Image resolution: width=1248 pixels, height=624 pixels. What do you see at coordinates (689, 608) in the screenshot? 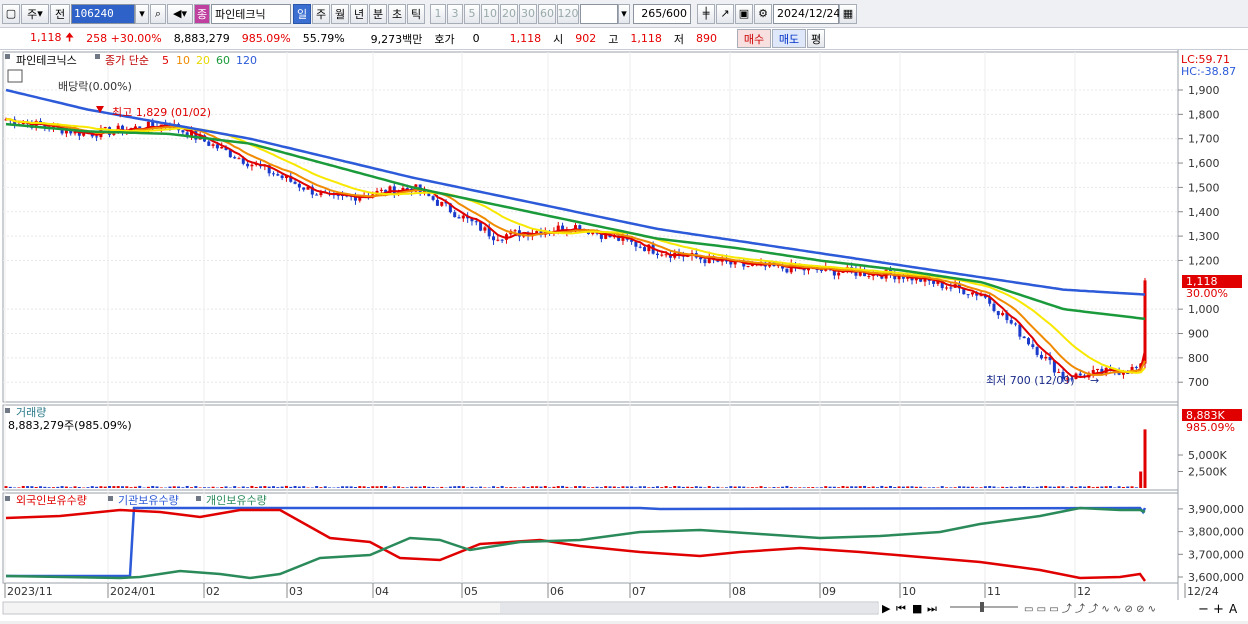
I see `scroll-thumb` at bounding box center [689, 608].